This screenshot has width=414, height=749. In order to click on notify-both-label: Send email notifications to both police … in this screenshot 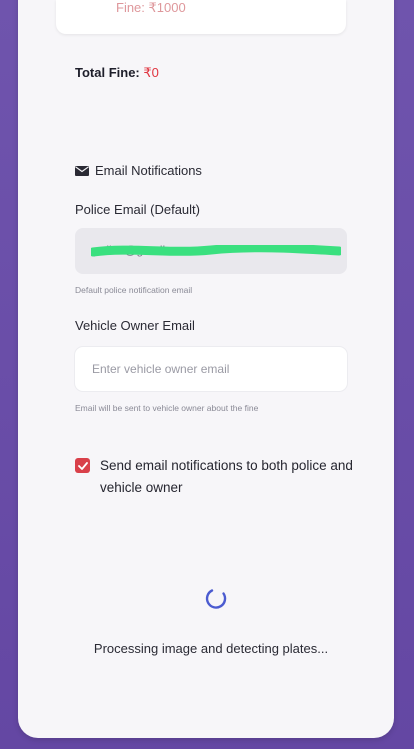, I will do `click(226, 476)`.